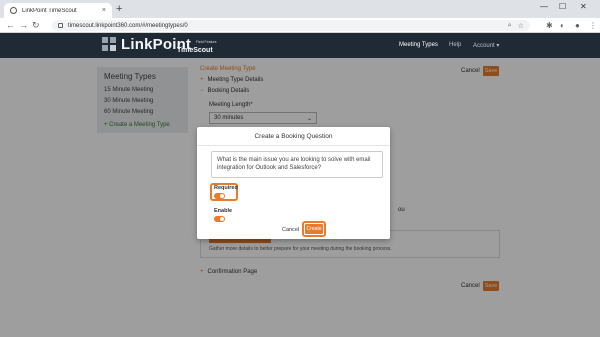 The width and height of the screenshot is (600, 337). Describe the element at coordinates (544, 6) in the screenshot. I see `minimize-button: —` at that location.